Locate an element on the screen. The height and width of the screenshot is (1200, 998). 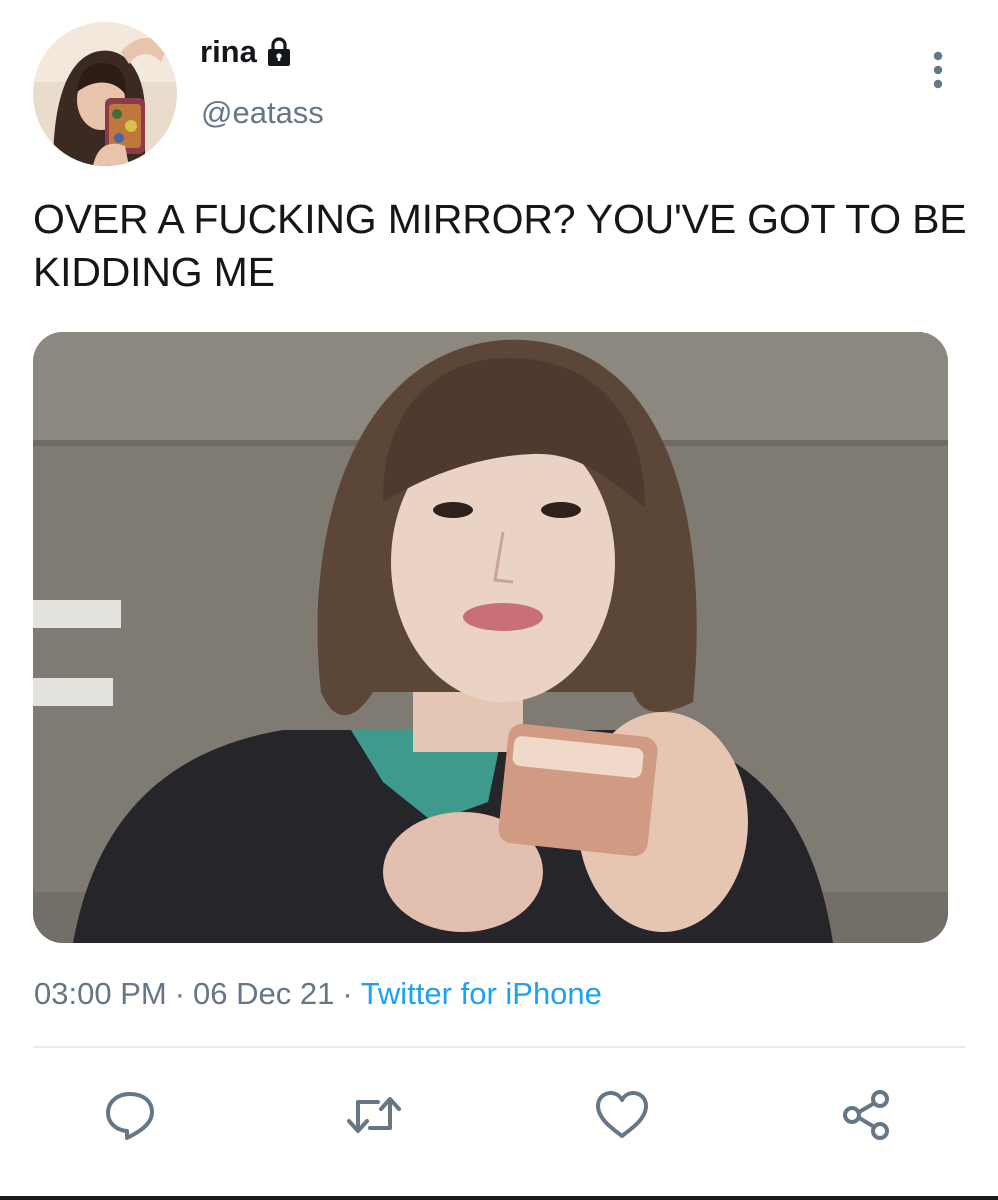
avatar is located at coordinates (105, 94).